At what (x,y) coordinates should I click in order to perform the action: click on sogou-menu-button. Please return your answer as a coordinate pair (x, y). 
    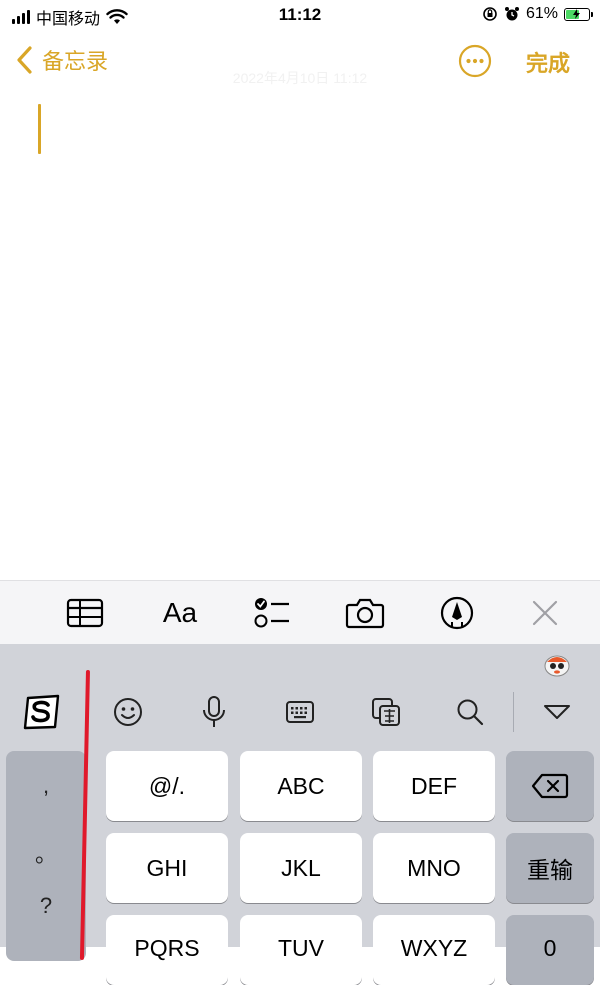
    Looking at the image, I should click on (42, 712).